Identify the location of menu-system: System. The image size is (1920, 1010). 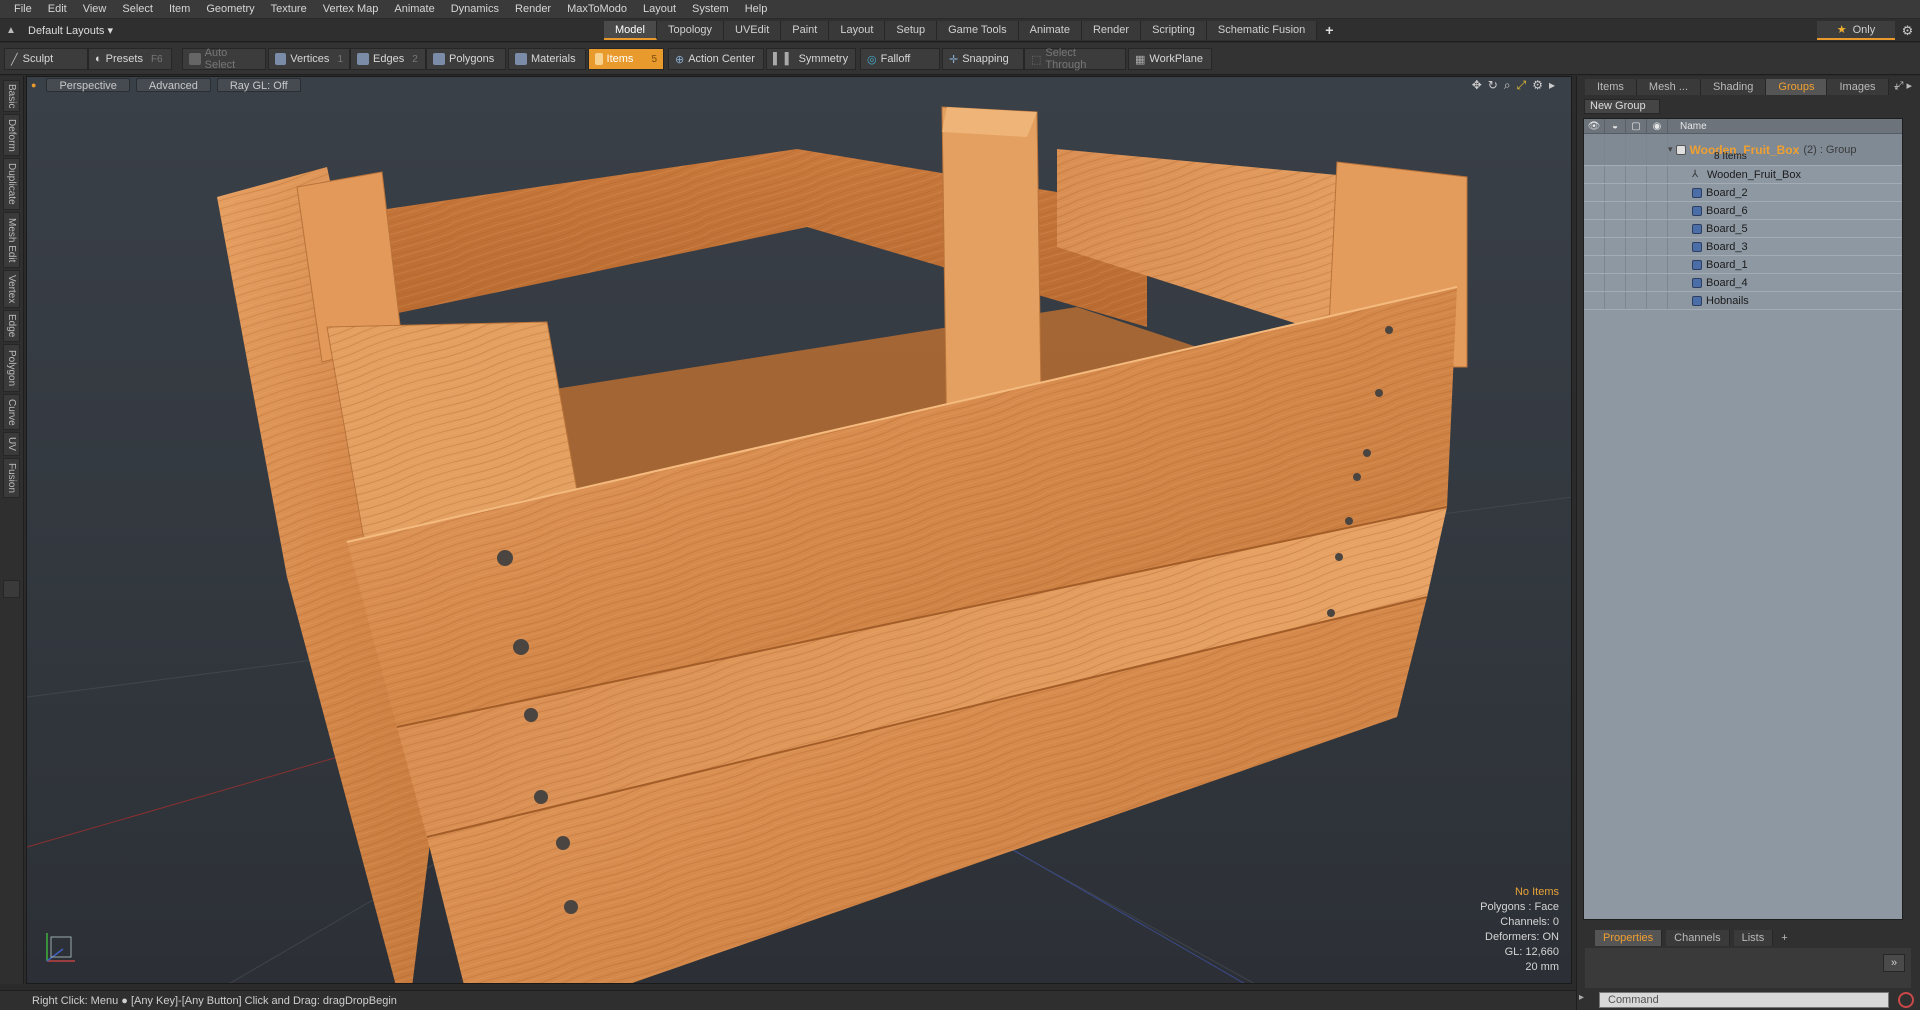
(710, 9).